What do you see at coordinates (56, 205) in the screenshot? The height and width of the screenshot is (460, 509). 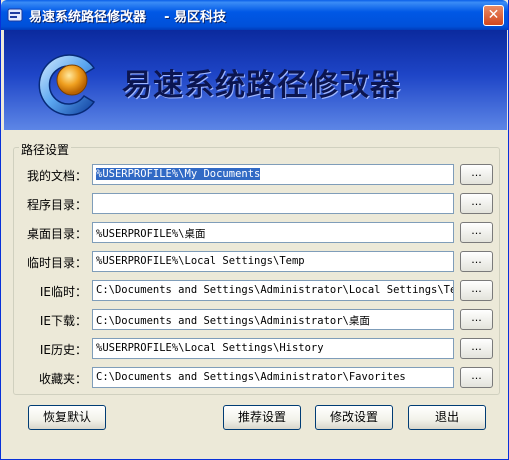 I see `label-program-dir: 程序目录：` at bounding box center [56, 205].